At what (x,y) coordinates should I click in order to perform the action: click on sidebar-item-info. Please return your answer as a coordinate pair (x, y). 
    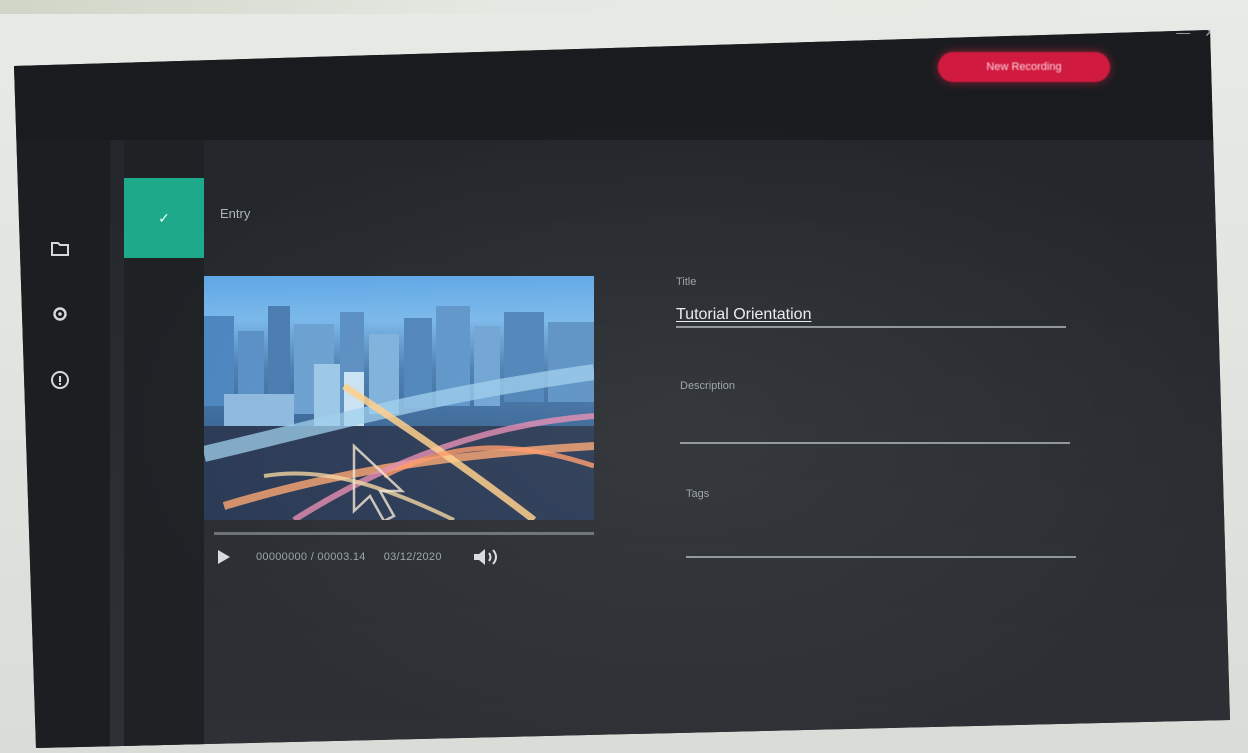
    Looking at the image, I should click on (60, 380).